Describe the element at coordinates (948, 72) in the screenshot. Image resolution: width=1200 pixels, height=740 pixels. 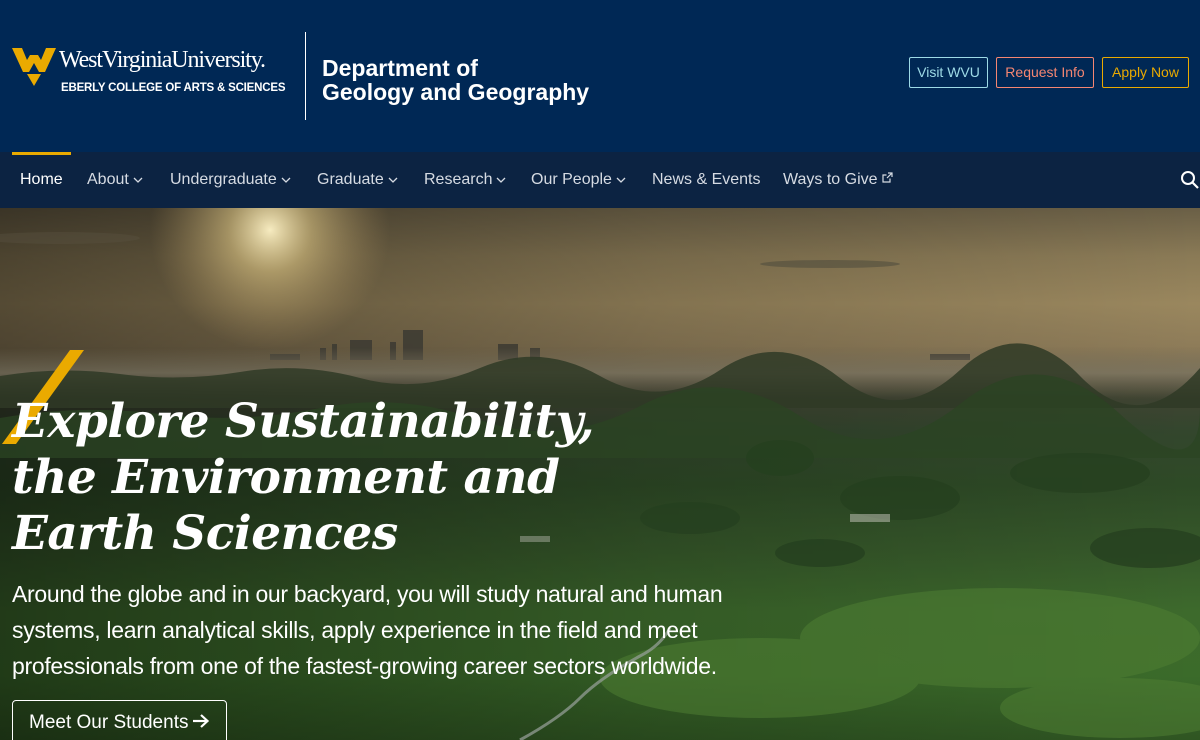
I see `visit-wvu-button: Visit WVU` at that location.